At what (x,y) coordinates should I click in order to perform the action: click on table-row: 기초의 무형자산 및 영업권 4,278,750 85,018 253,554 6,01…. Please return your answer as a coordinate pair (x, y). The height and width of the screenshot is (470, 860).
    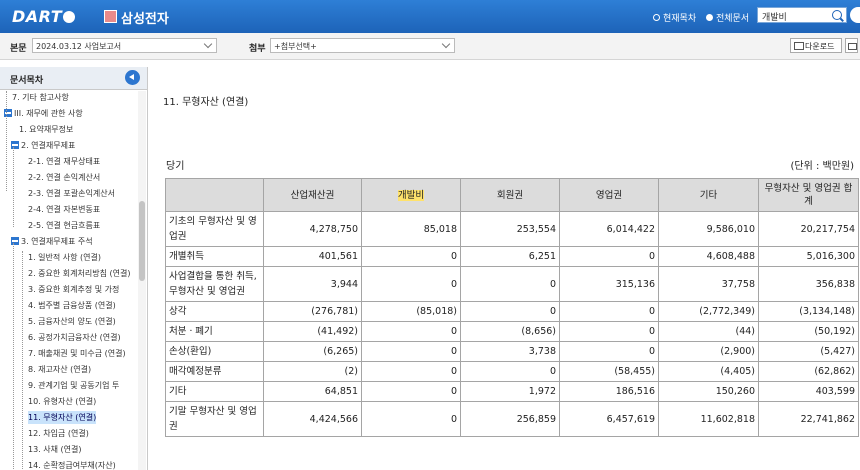
    Looking at the image, I should click on (512, 229).